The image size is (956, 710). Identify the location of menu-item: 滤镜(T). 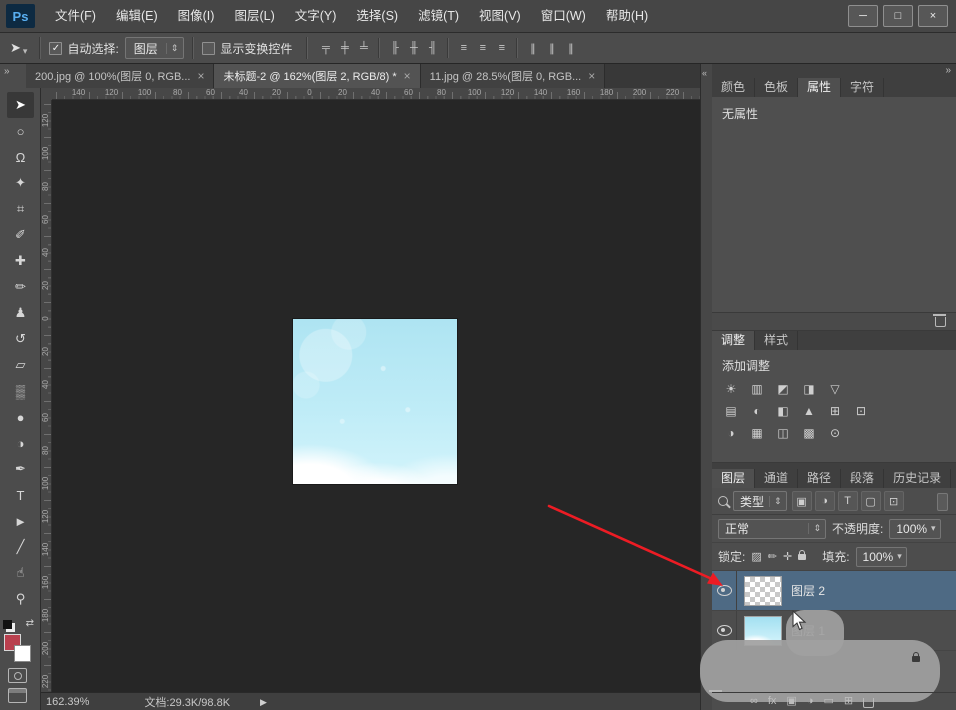
(438, 16).